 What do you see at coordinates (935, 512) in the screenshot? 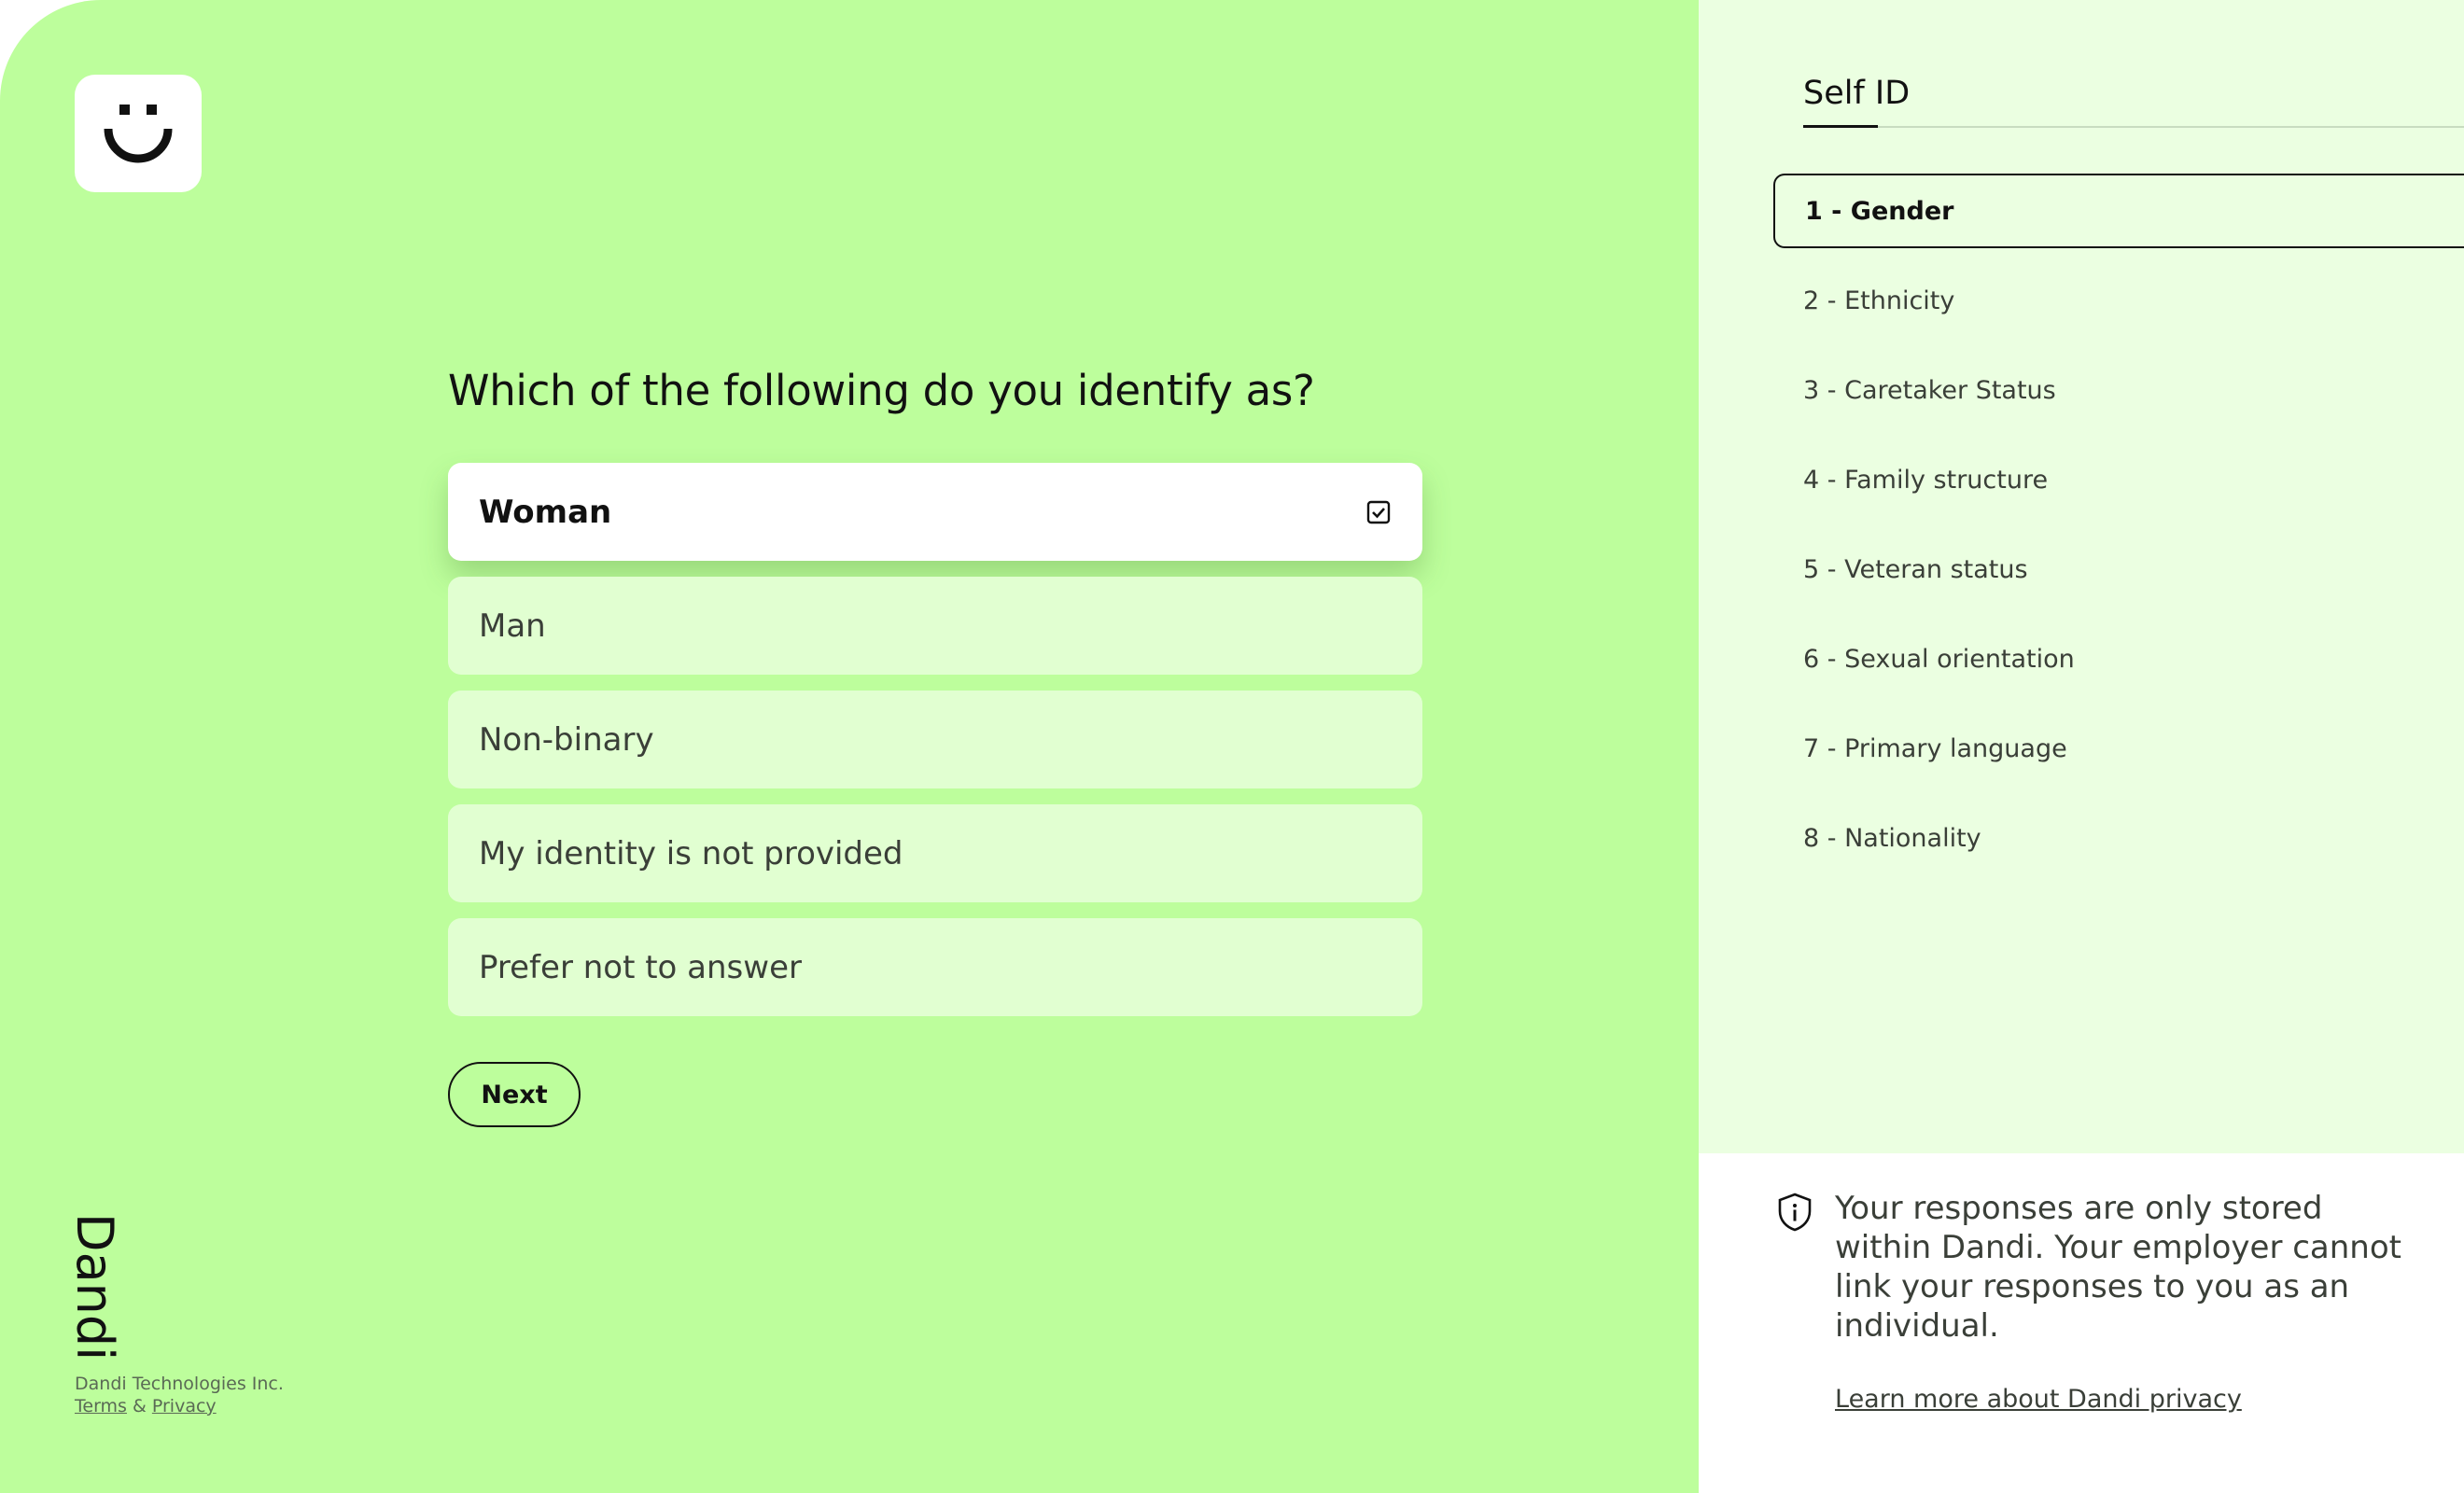
I see `option-woman: Woman` at bounding box center [935, 512].